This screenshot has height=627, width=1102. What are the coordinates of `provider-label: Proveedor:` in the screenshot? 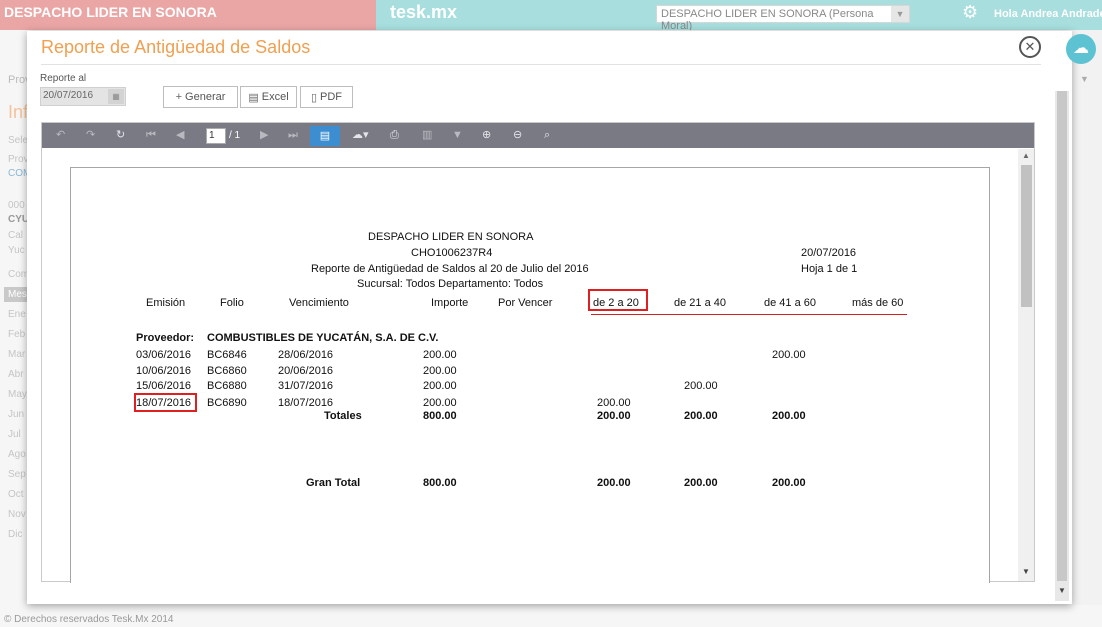 It's located at (165, 338).